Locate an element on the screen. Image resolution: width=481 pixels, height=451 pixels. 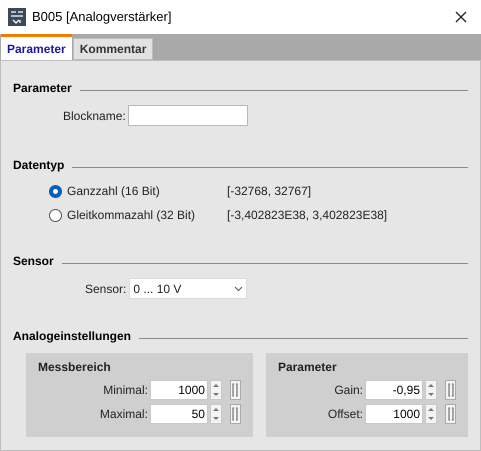
field-label: Blockname: is located at coordinates (94, 116).